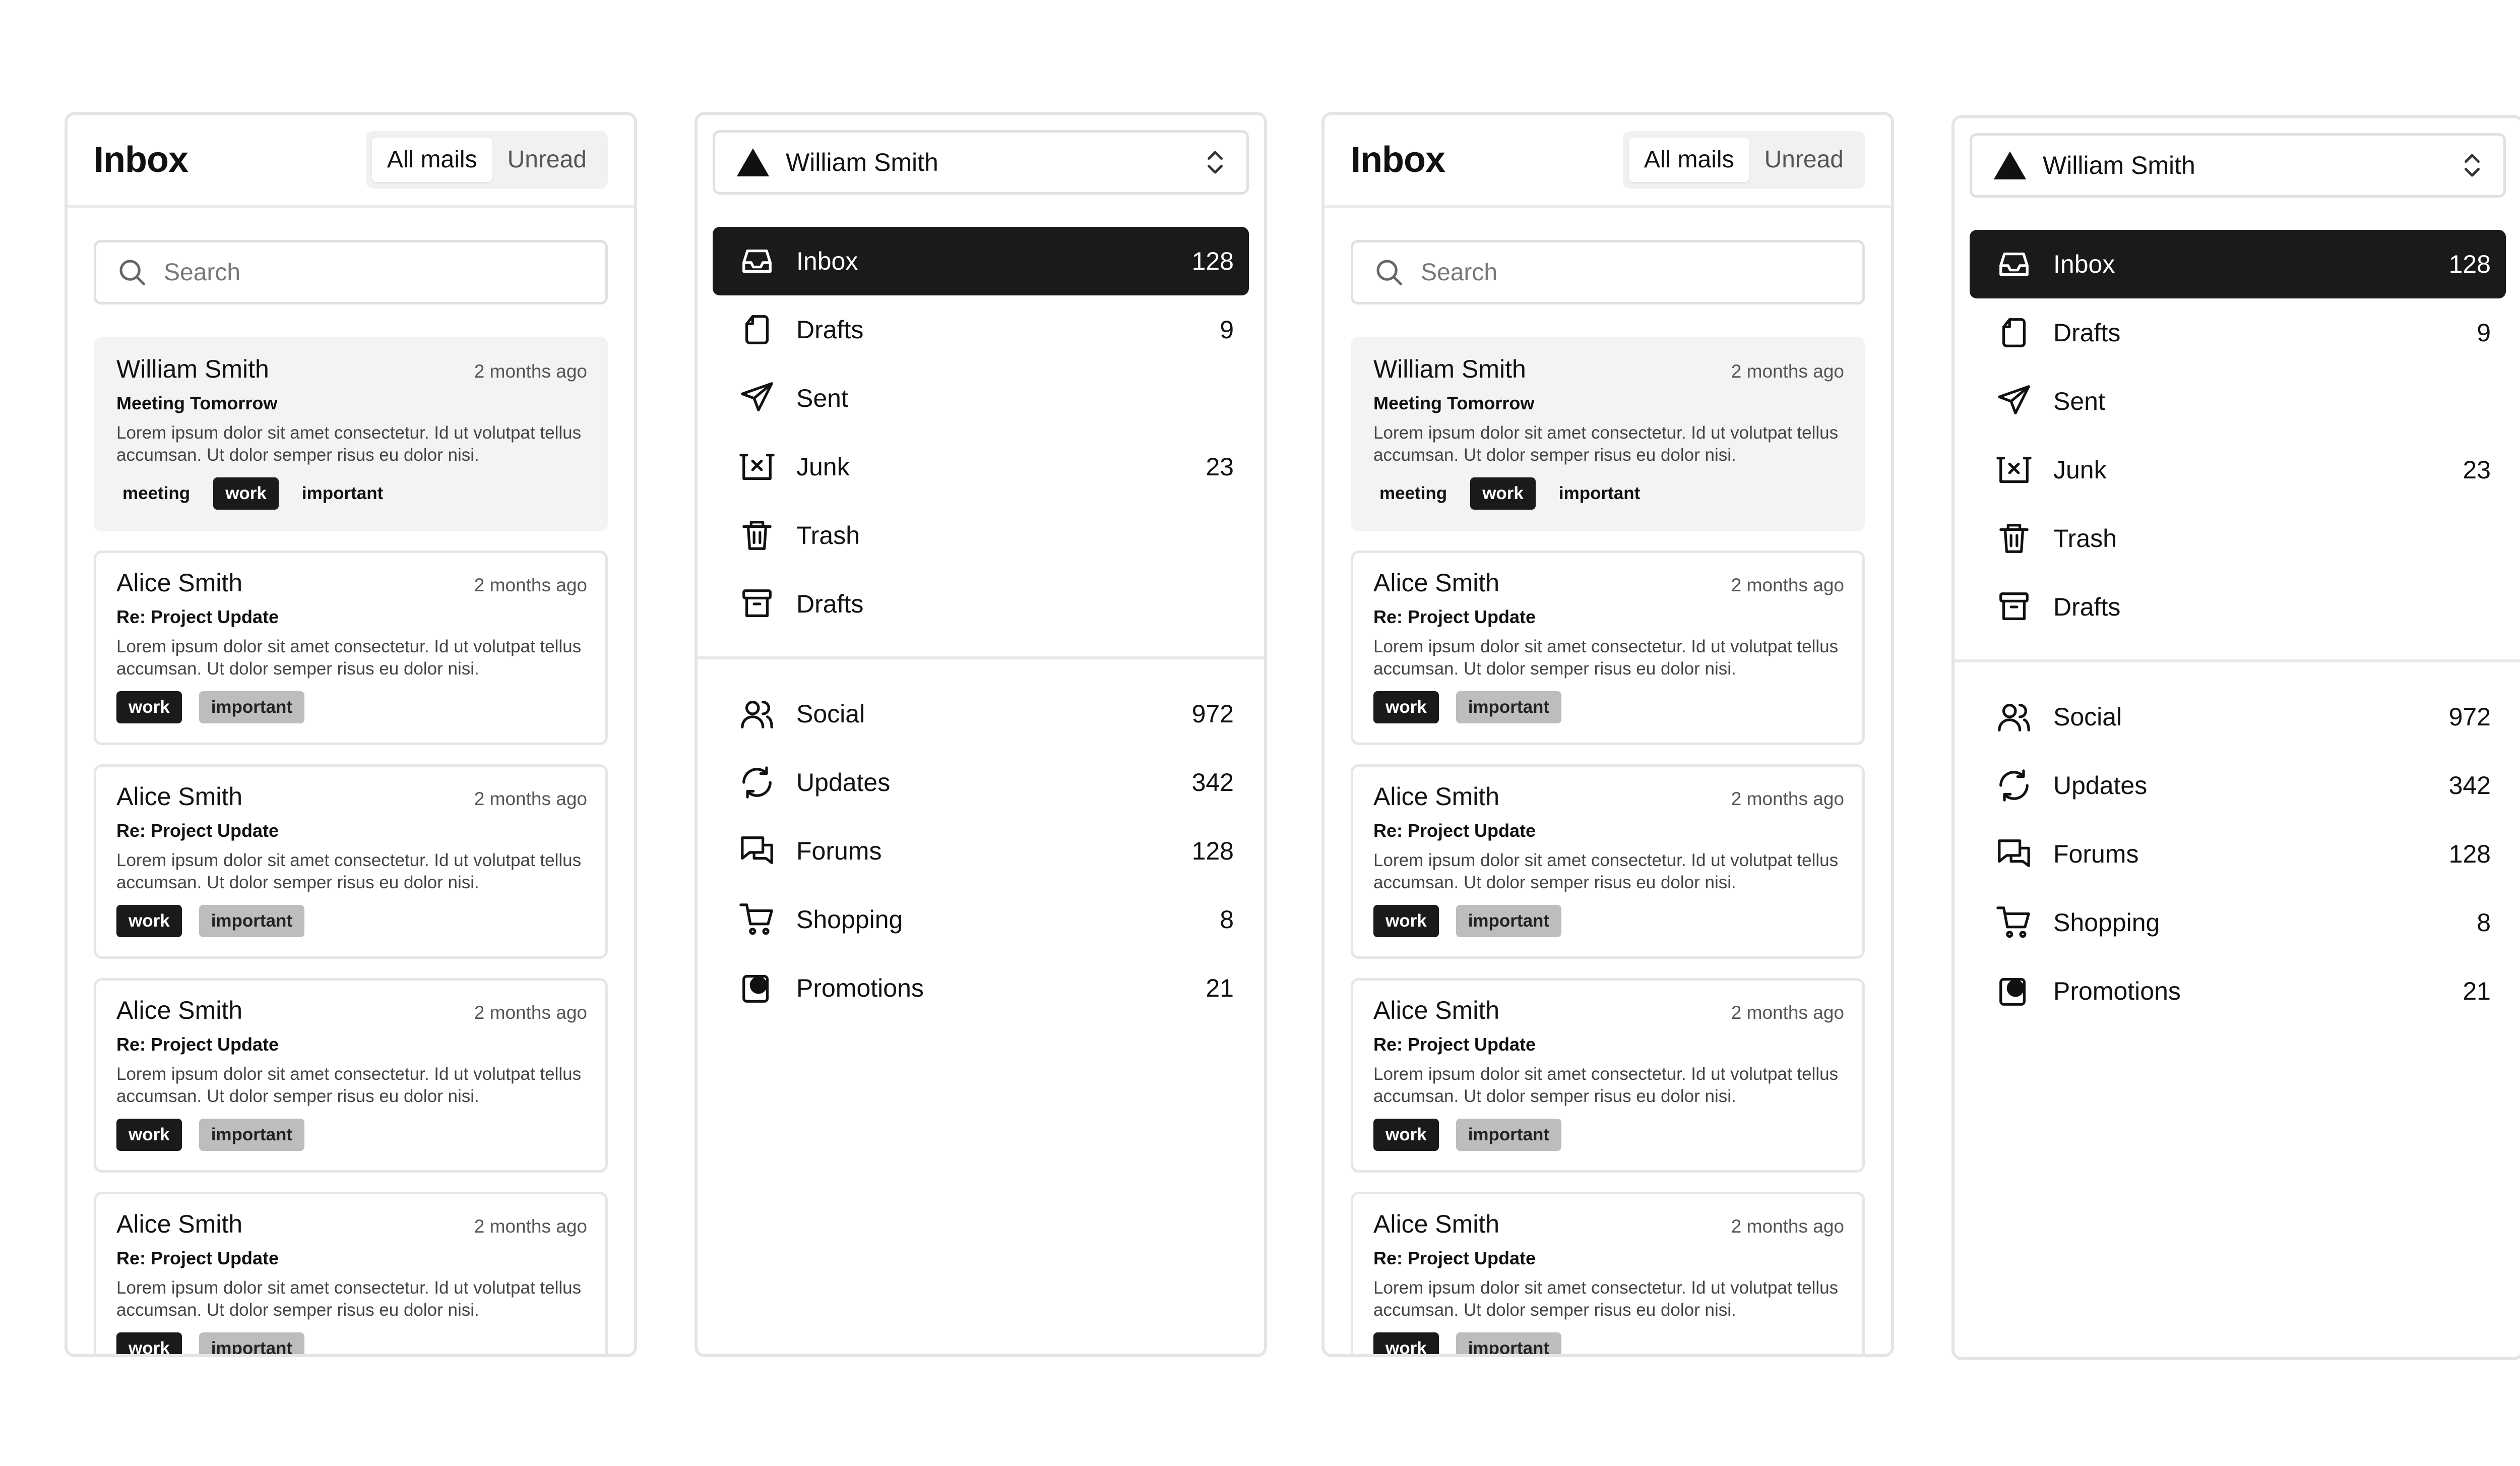 The width and height of the screenshot is (2520, 1466). I want to click on page-title: Inbox, so click(141, 160).